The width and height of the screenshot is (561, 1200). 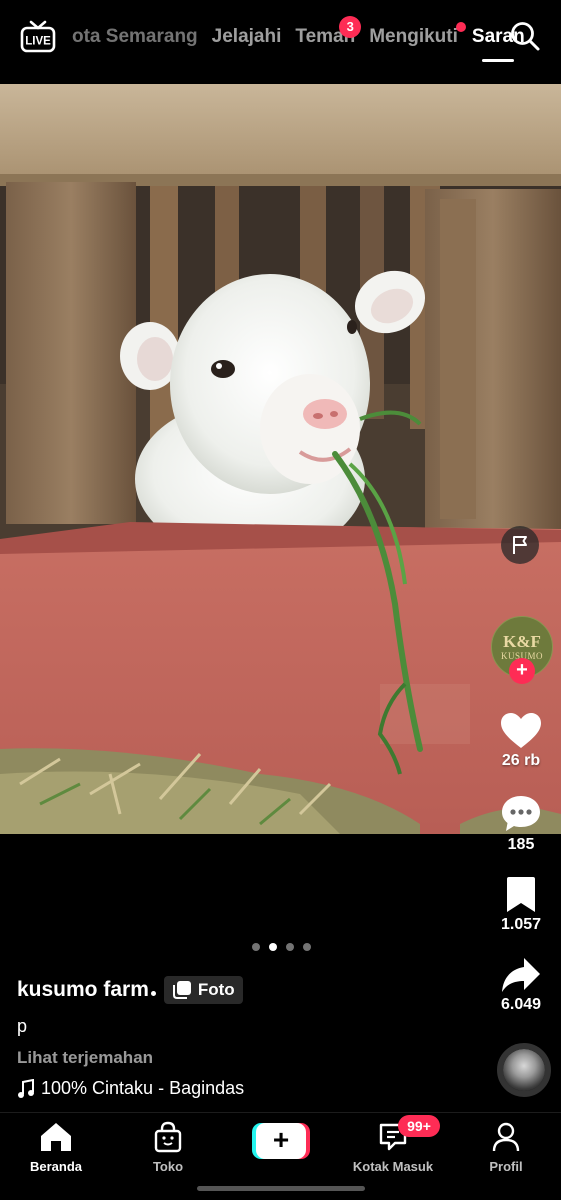 What do you see at coordinates (521, 730) in the screenshot?
I see `heart-icon` at bounding box center [521, 730].